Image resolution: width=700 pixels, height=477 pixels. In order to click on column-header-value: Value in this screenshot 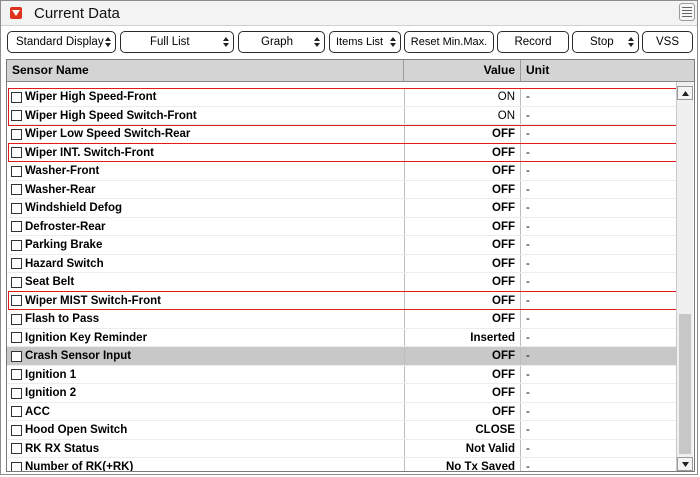, I will do `click(462, 70)`.